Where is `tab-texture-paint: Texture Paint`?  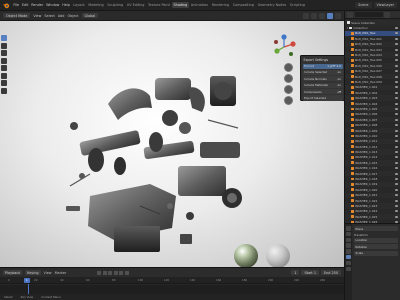 tab-texture-paint: Texture Paint is located at coordinates (158, 5).